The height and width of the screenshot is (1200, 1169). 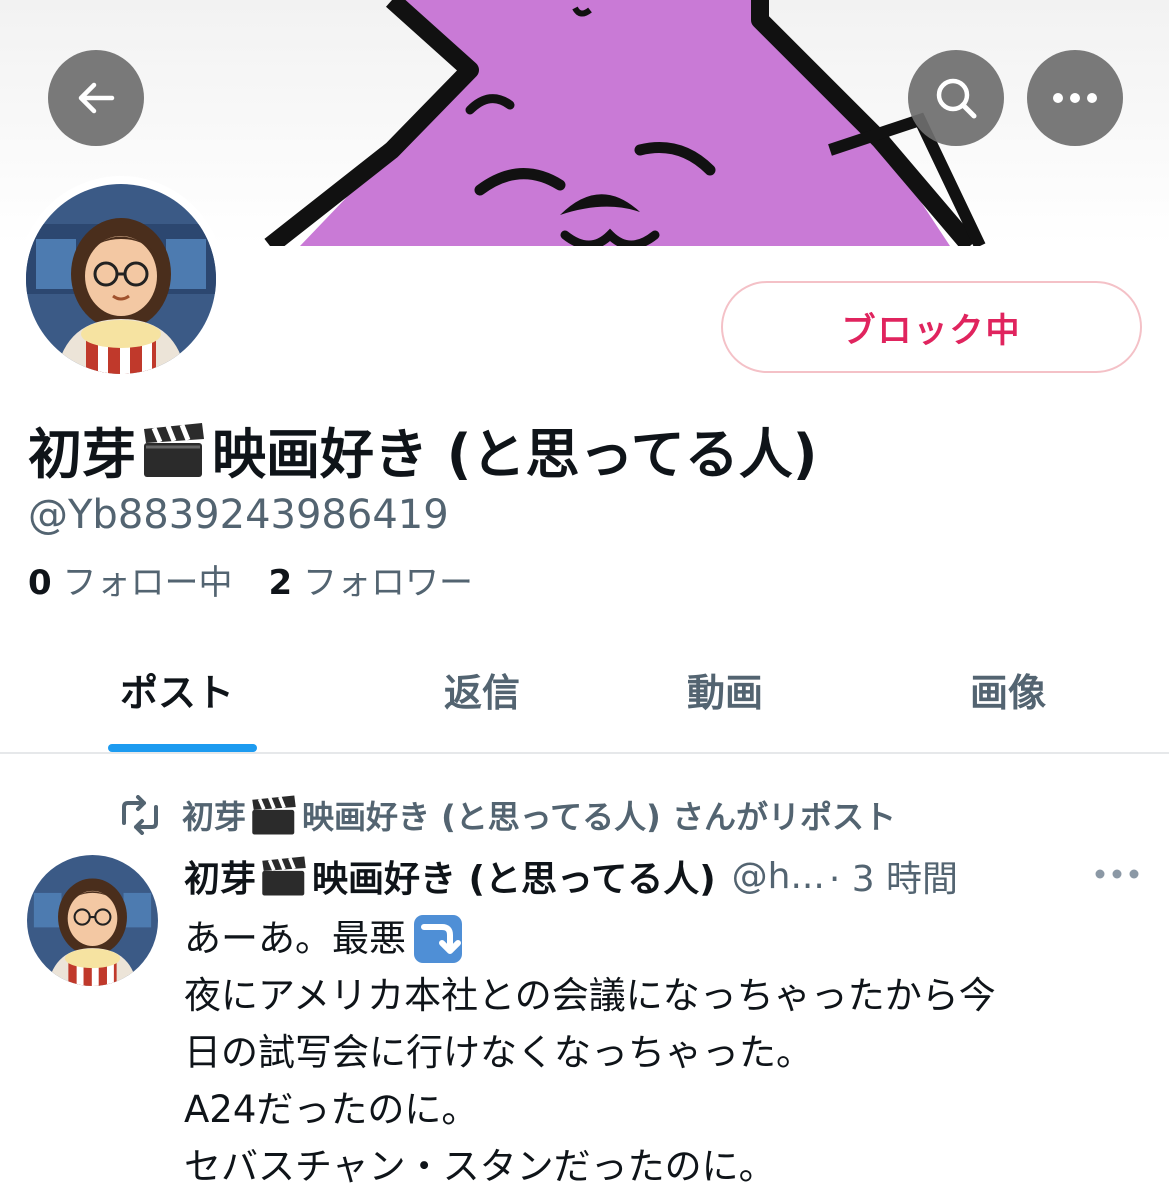 I want to click on more-button, so click(x=1075, y=98).